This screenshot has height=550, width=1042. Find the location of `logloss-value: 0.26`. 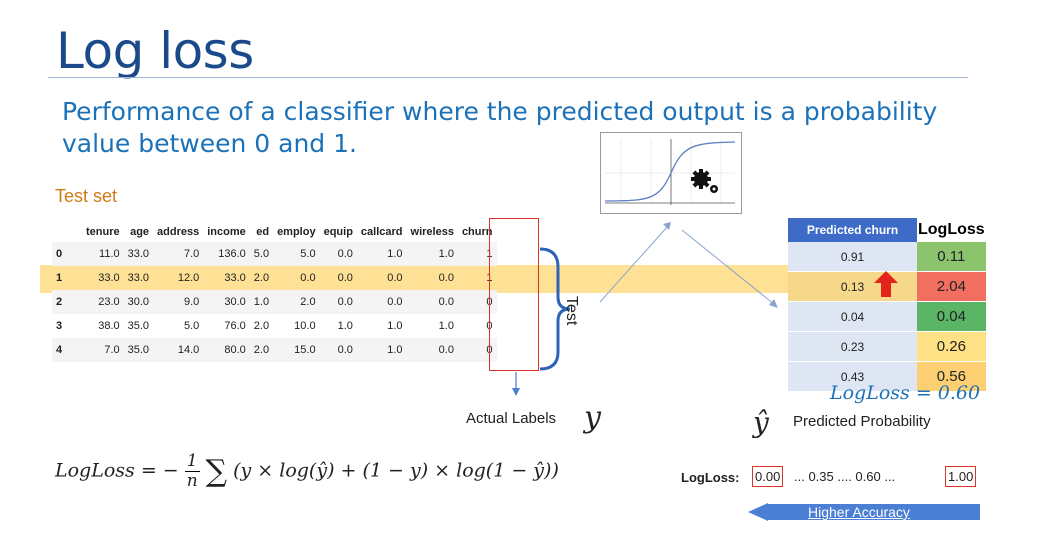

logloss-value: 0.26 is located at coordinates (951, 346).